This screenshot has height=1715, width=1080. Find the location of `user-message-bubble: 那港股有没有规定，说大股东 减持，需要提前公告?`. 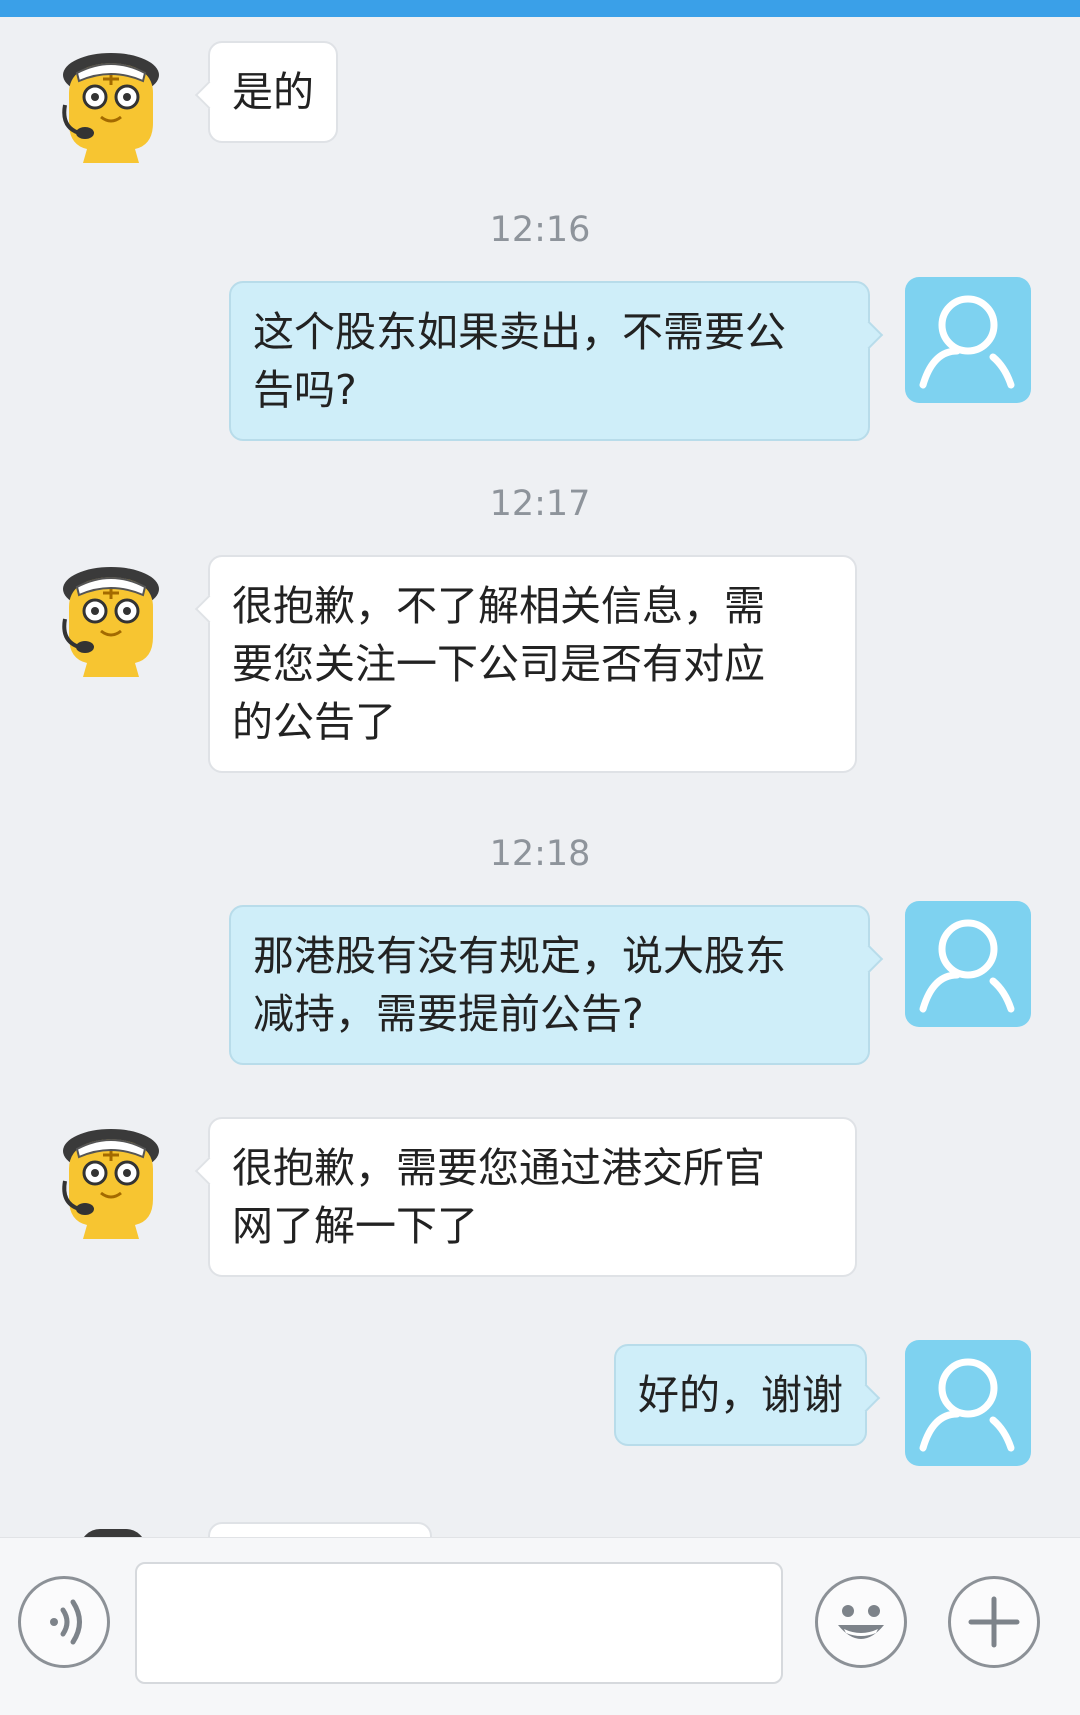

user-message-bubble: 那港股有没有规定，说大股东 减持，需要提前公告? is located at coordinates (556, 985).